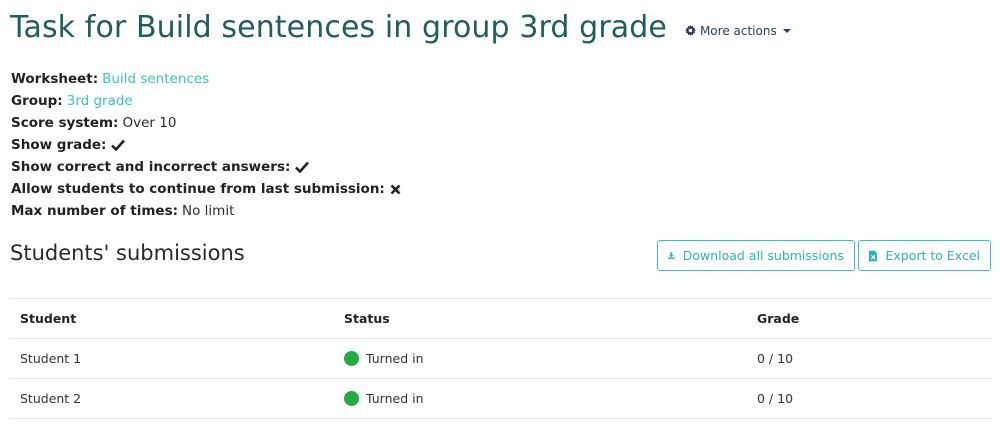  What do you see at coordinates (127, 253) in the screenshot?
I see `submissions-title: Students' submissions` at bounding box center [127, 253].